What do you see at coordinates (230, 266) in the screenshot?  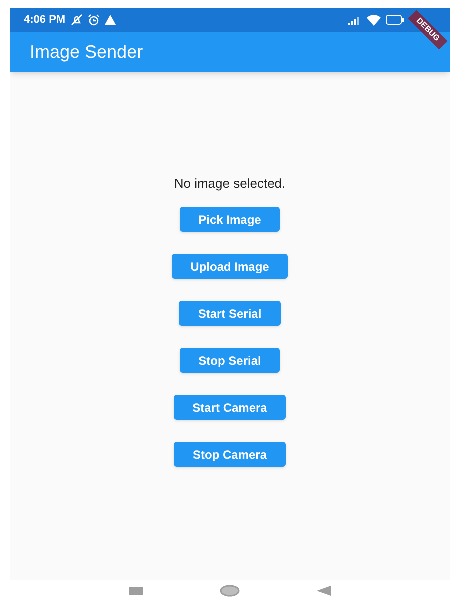 I see `action-button: Upload Image` at bounding box center [230, 266].